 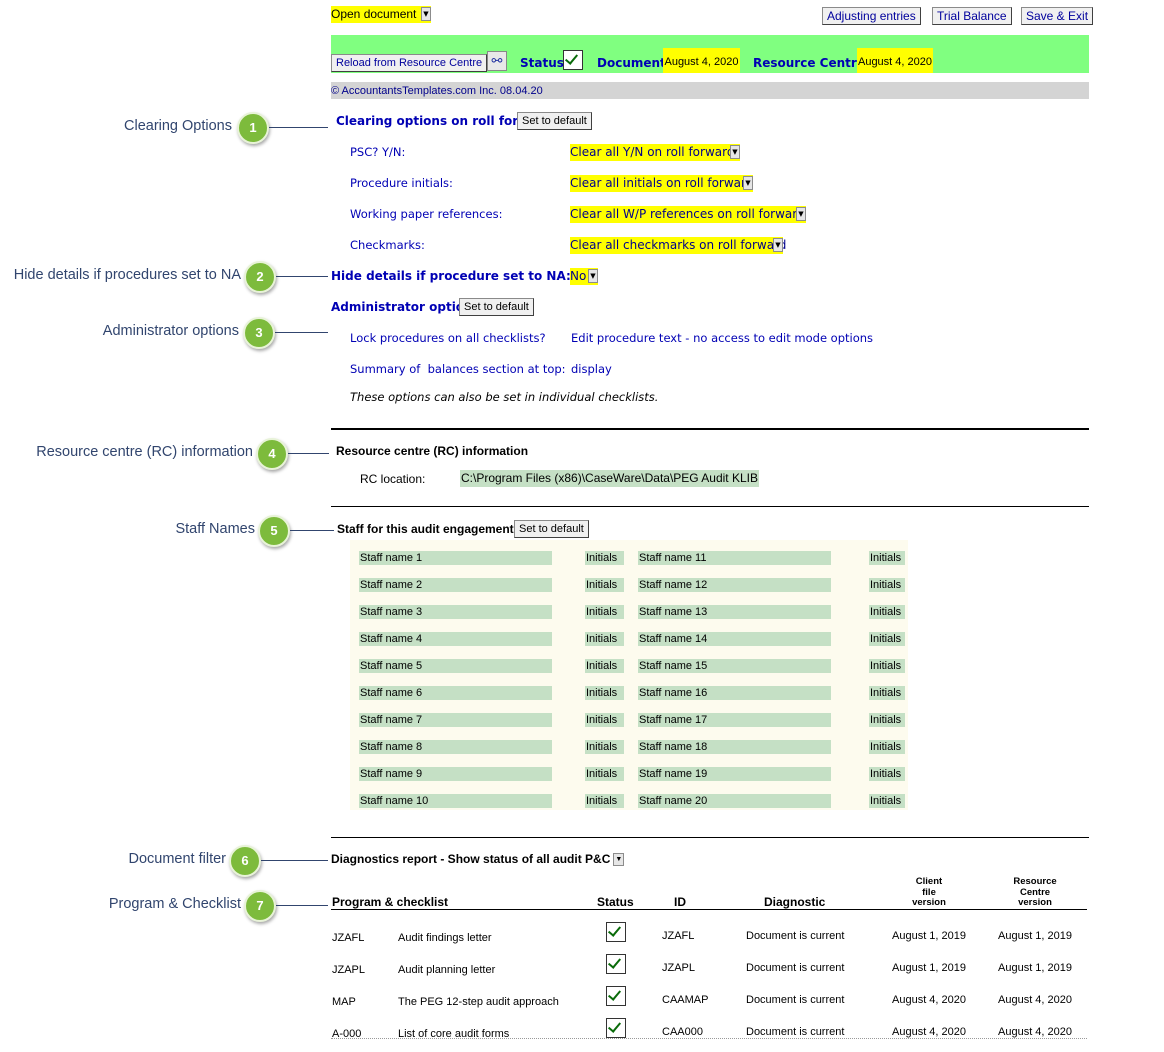 What do you see at coordinates (685, 1000) in the screenshot?
I see `row-id: CAAMAP` at bounding box center [685, 1000].